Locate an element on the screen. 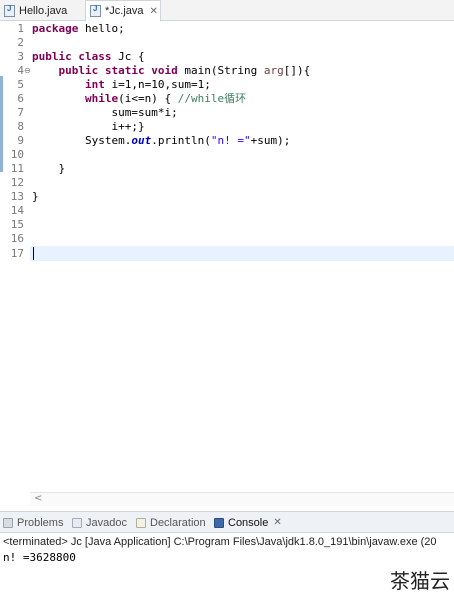 Image resolution: width=454 pixels, height=600 pixels. line-number: 15 is located at coordinates (17, 224).